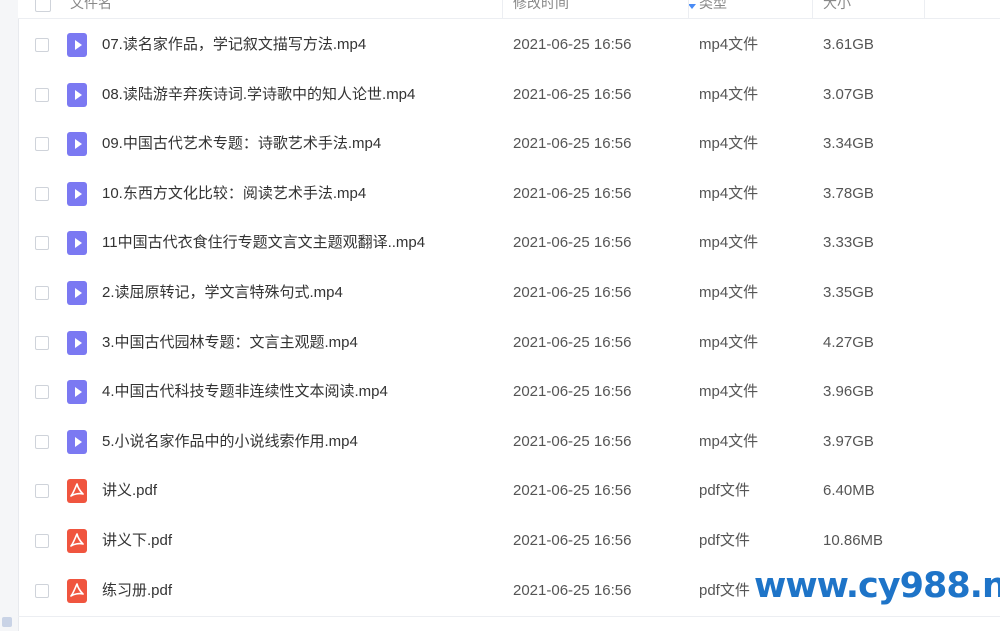 This screenshot has height=631, width=1000. What do you see at coordinates (848, 193) in the screenshot?
I see `file-size: 3.78GB` at bounding box center [848, 193].